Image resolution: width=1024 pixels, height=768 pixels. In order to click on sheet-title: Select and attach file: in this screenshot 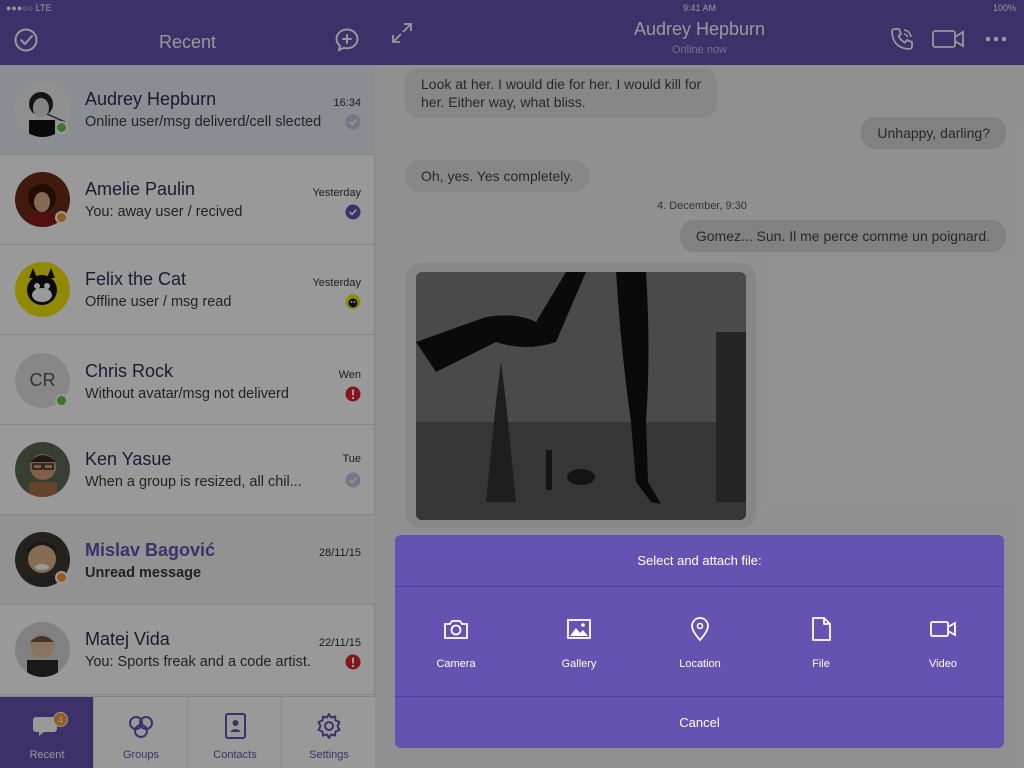, I will do `click(699, 560)`.